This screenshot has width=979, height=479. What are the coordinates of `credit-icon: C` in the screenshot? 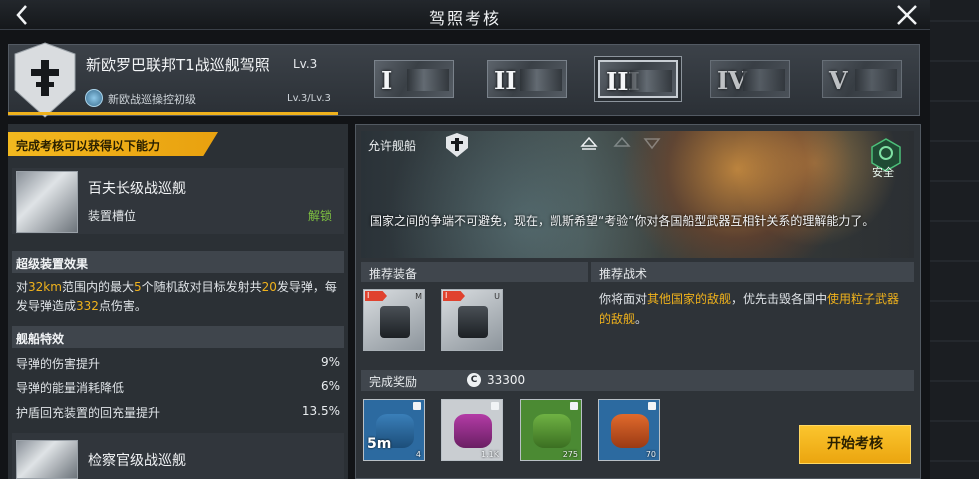 It's located at (474, 380).